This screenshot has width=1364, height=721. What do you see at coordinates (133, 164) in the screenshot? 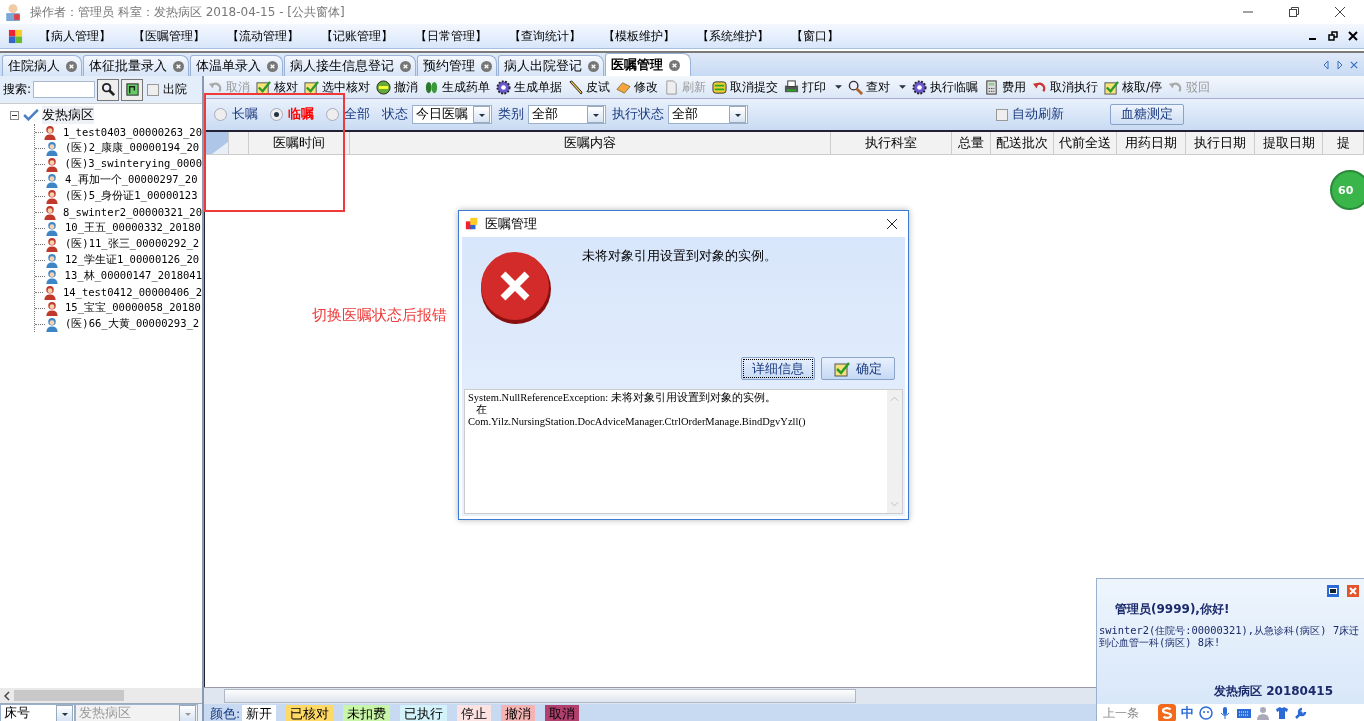
I see `tree-item: (医)3_swinterying_0000` at bounding box center [133, 164].